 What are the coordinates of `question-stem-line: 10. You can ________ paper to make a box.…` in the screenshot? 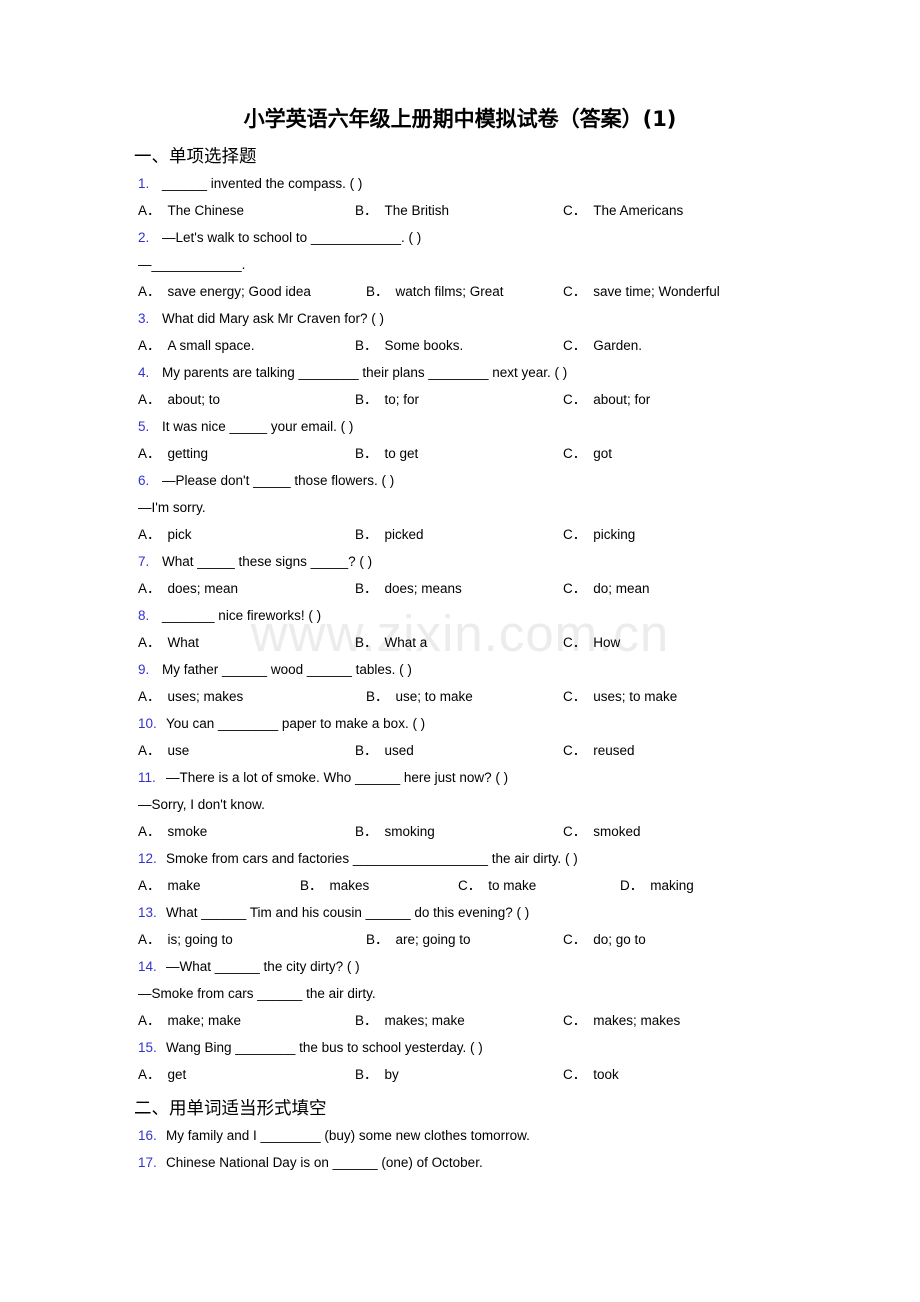 It's located at (460, 723).